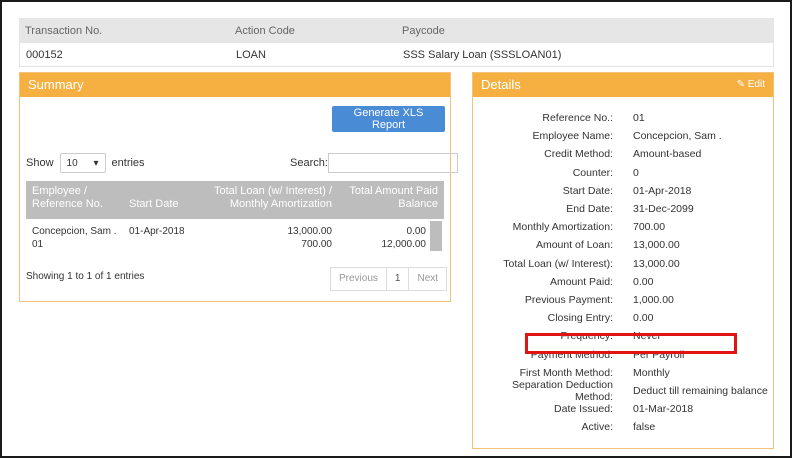  What do you see at coordinates (756, 84) in the screenshot?
I see `edit-label: Edit` at bounding box center [756, 84].